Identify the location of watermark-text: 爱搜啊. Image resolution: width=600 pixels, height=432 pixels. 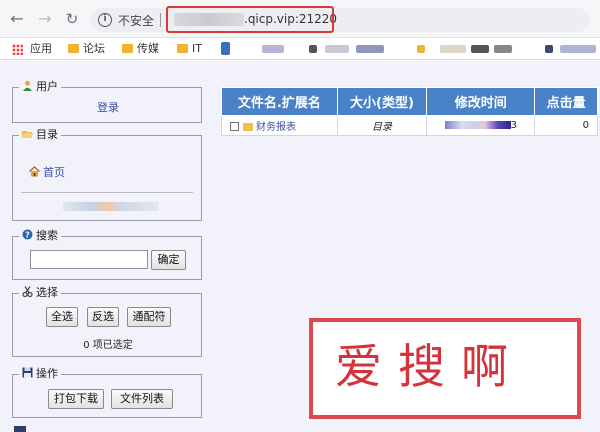
(429, 367).